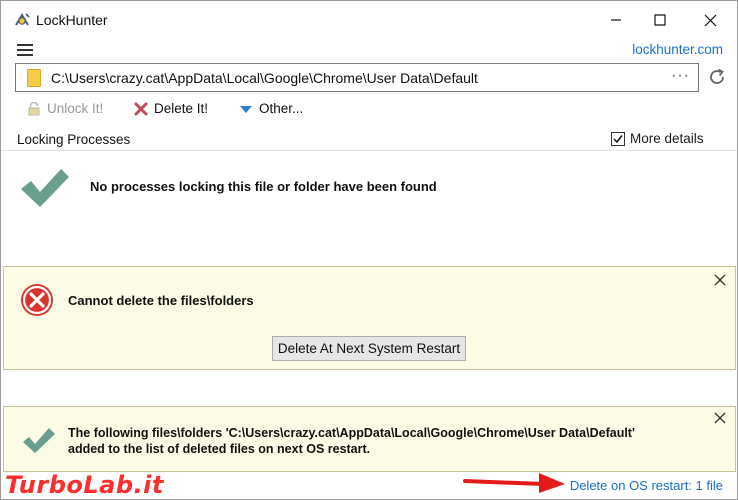 The width and height of the screenshot is (738, 500). What do you see at coordinates (646, 485) in the screenshot?
I see `delete-on-restart-link: Delete on OS restart: 1 file` at bounding box center [646, 485].